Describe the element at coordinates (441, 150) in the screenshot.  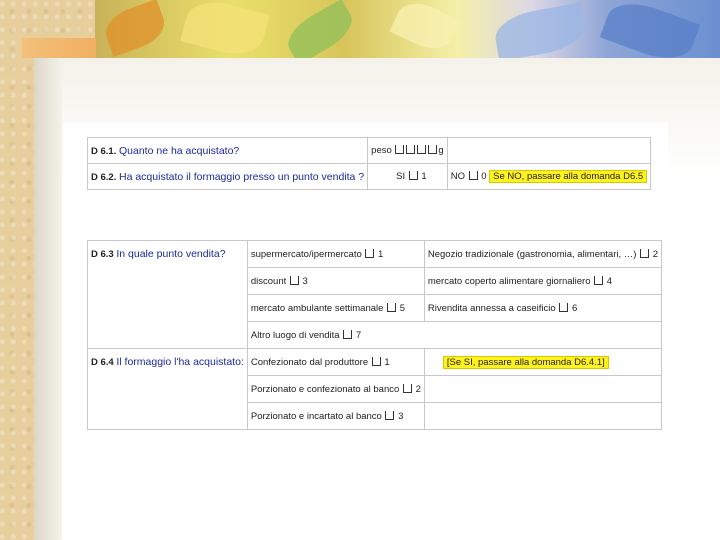
I see `weight-unit: g` at that location.